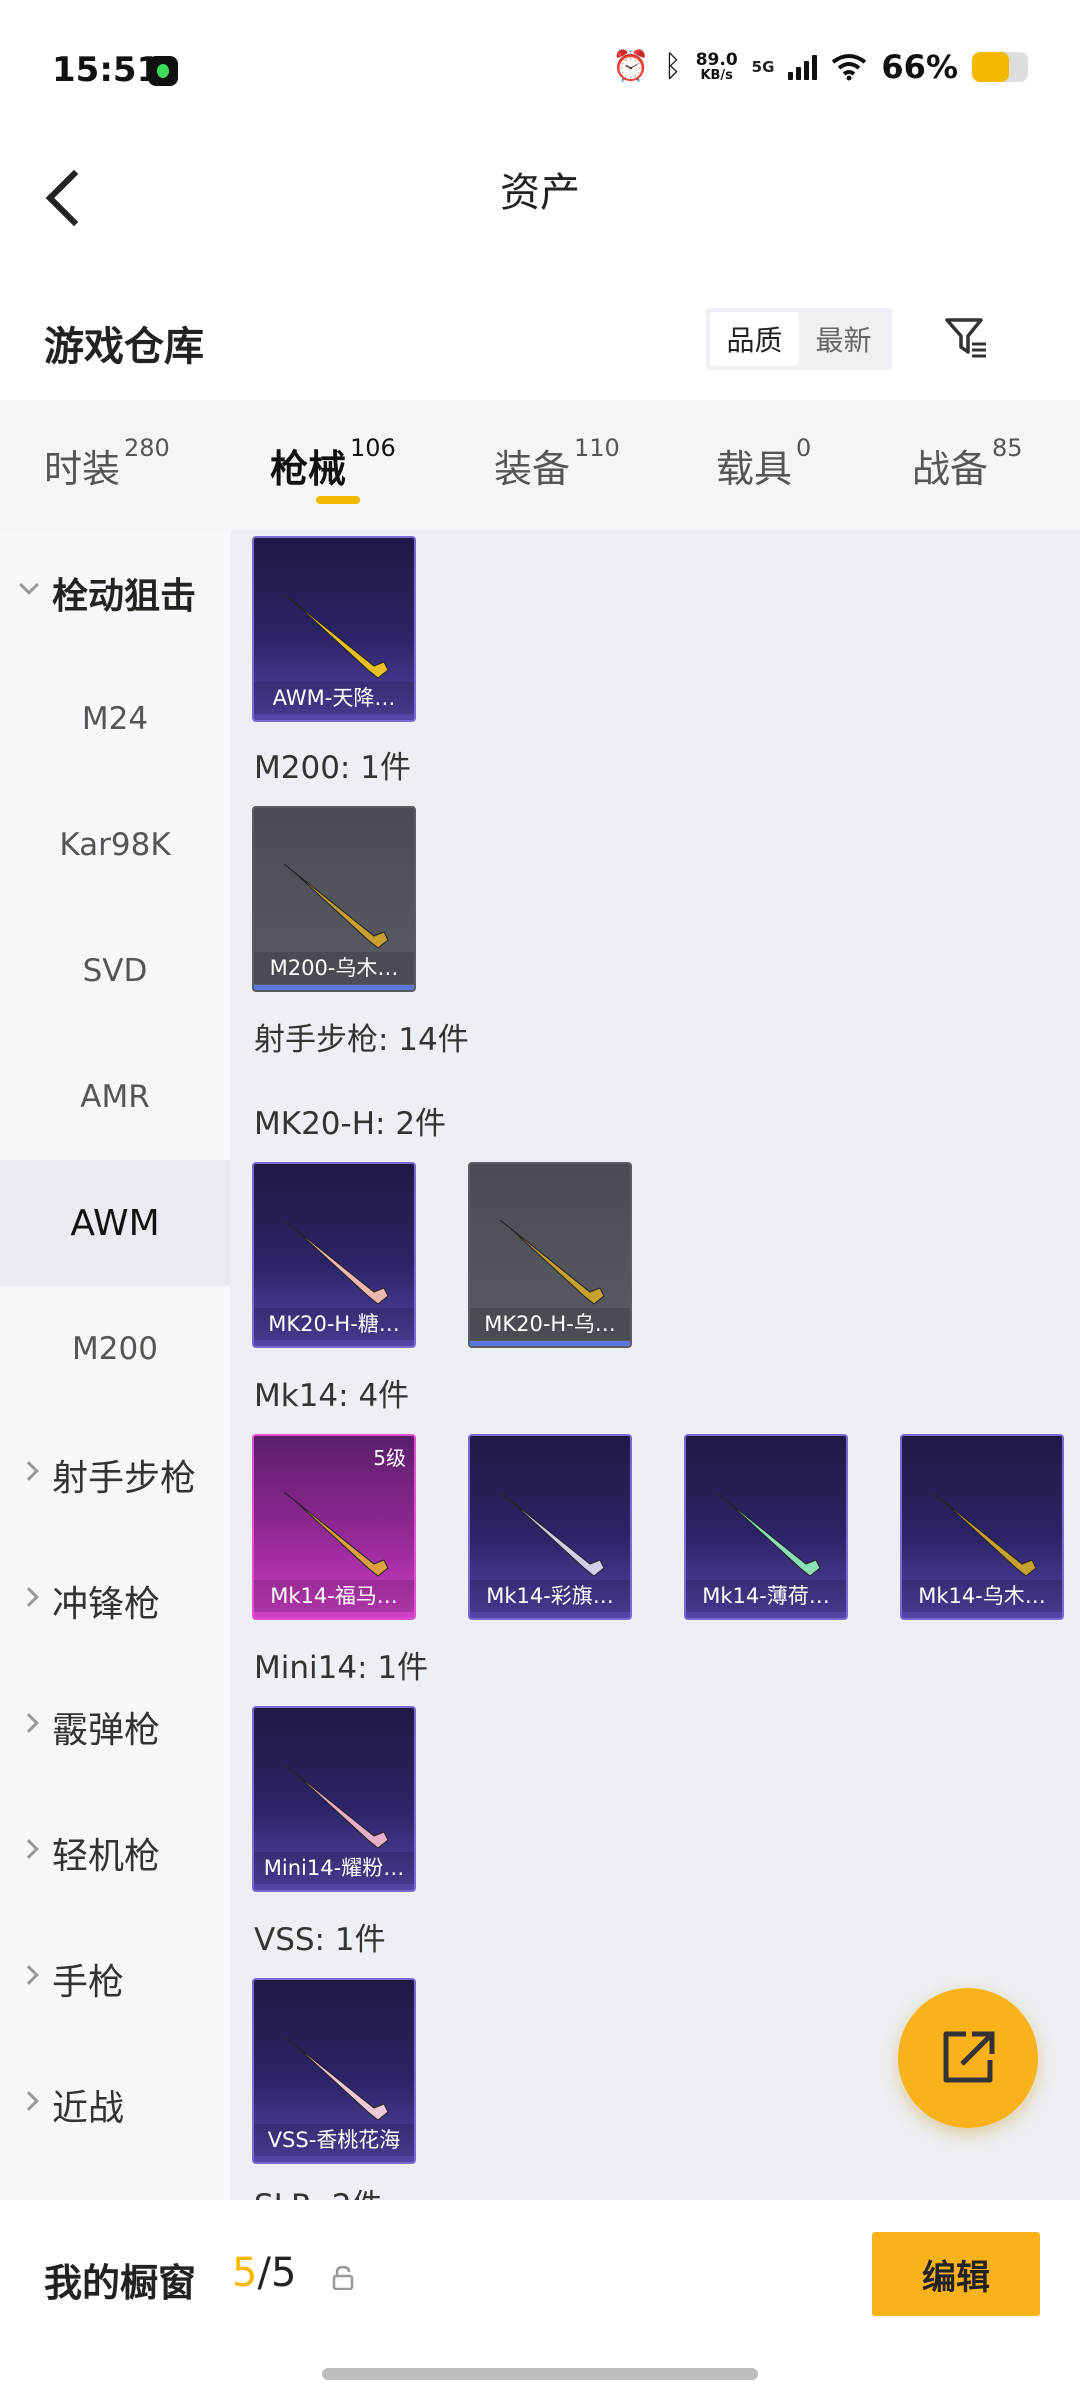 This screenshot has height=2400, width=1080. I want to click on tab-firearms: 枪械 106, so click(333, 463).